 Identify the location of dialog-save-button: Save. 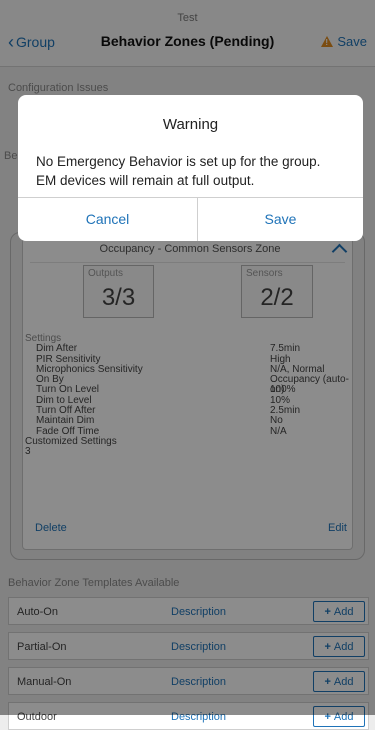
(280, 219).